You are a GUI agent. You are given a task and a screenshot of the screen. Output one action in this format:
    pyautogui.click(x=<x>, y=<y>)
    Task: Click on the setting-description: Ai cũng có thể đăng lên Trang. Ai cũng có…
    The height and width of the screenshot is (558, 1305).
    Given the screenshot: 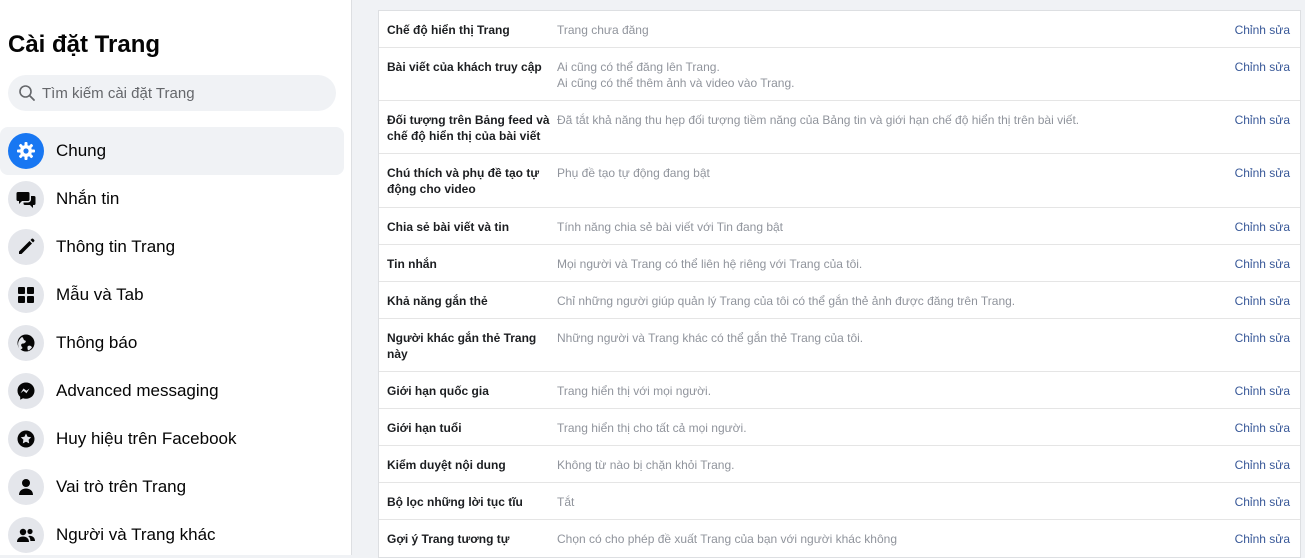 What is the action you would take?
    pyautogui.click(x=676, y=75)
    